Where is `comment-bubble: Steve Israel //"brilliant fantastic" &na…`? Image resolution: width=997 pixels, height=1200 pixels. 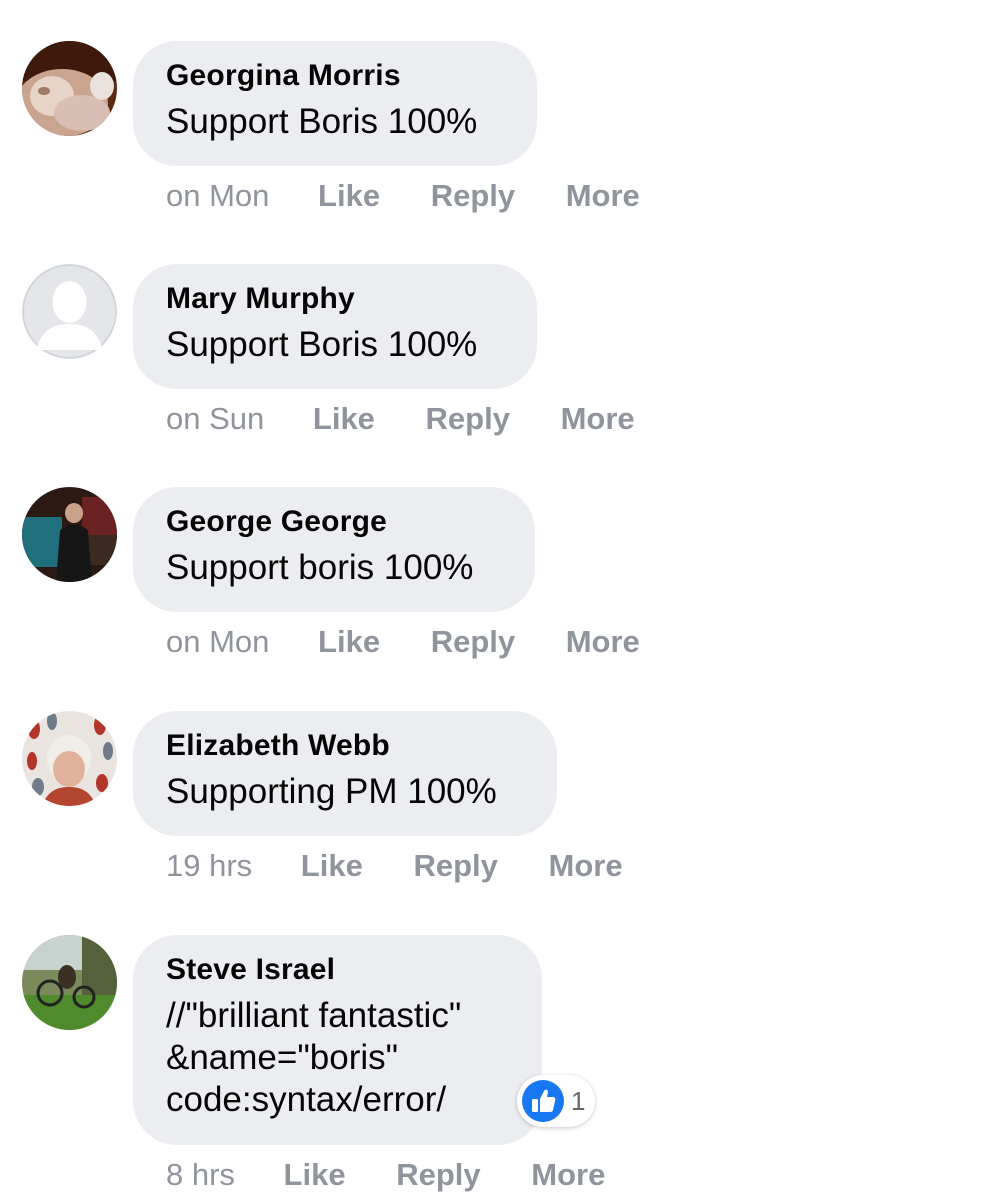 comment-bubble: Steve Israel //"brilliant fantastic" &na… is located at coordinates (337, 1040).